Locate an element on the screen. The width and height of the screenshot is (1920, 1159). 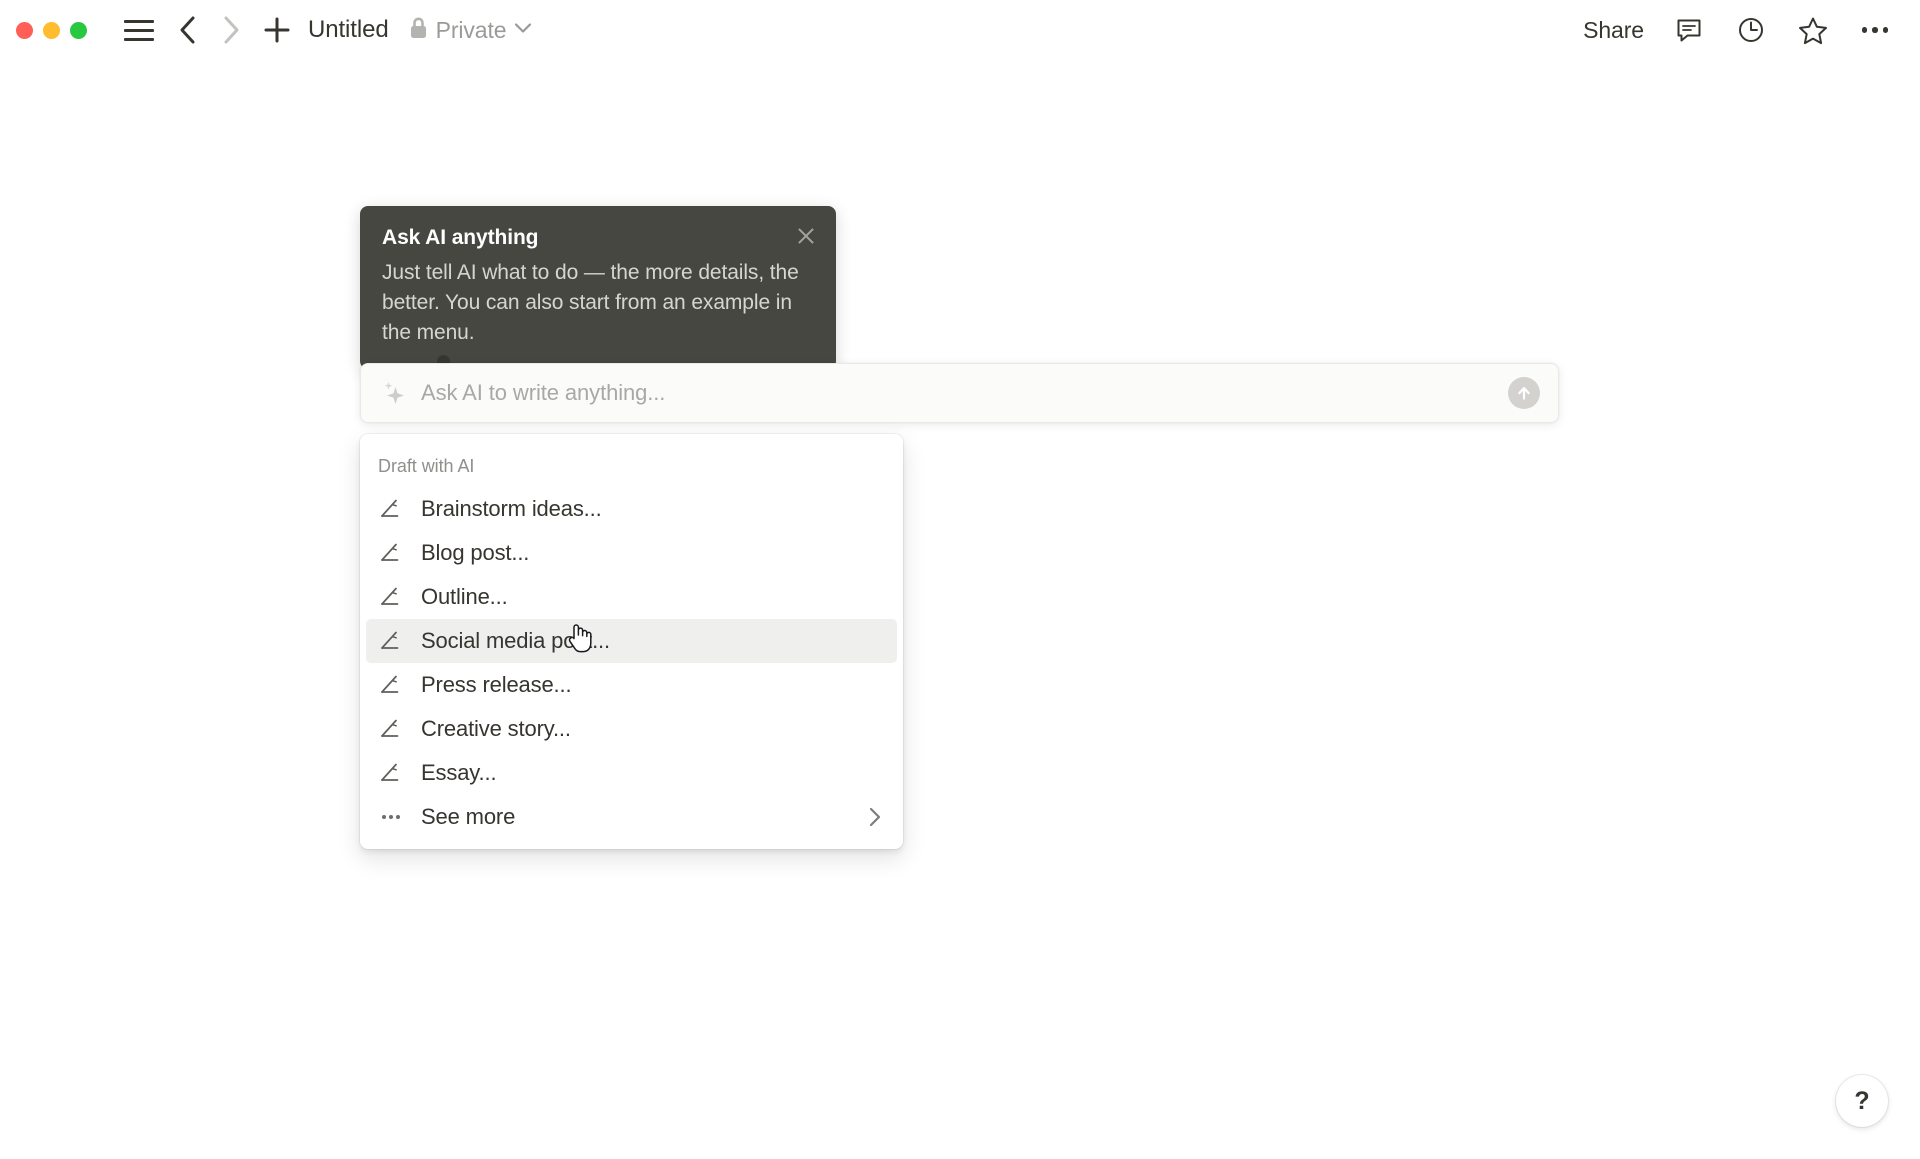
share-button: Share is located at coordinates (1613, 30).